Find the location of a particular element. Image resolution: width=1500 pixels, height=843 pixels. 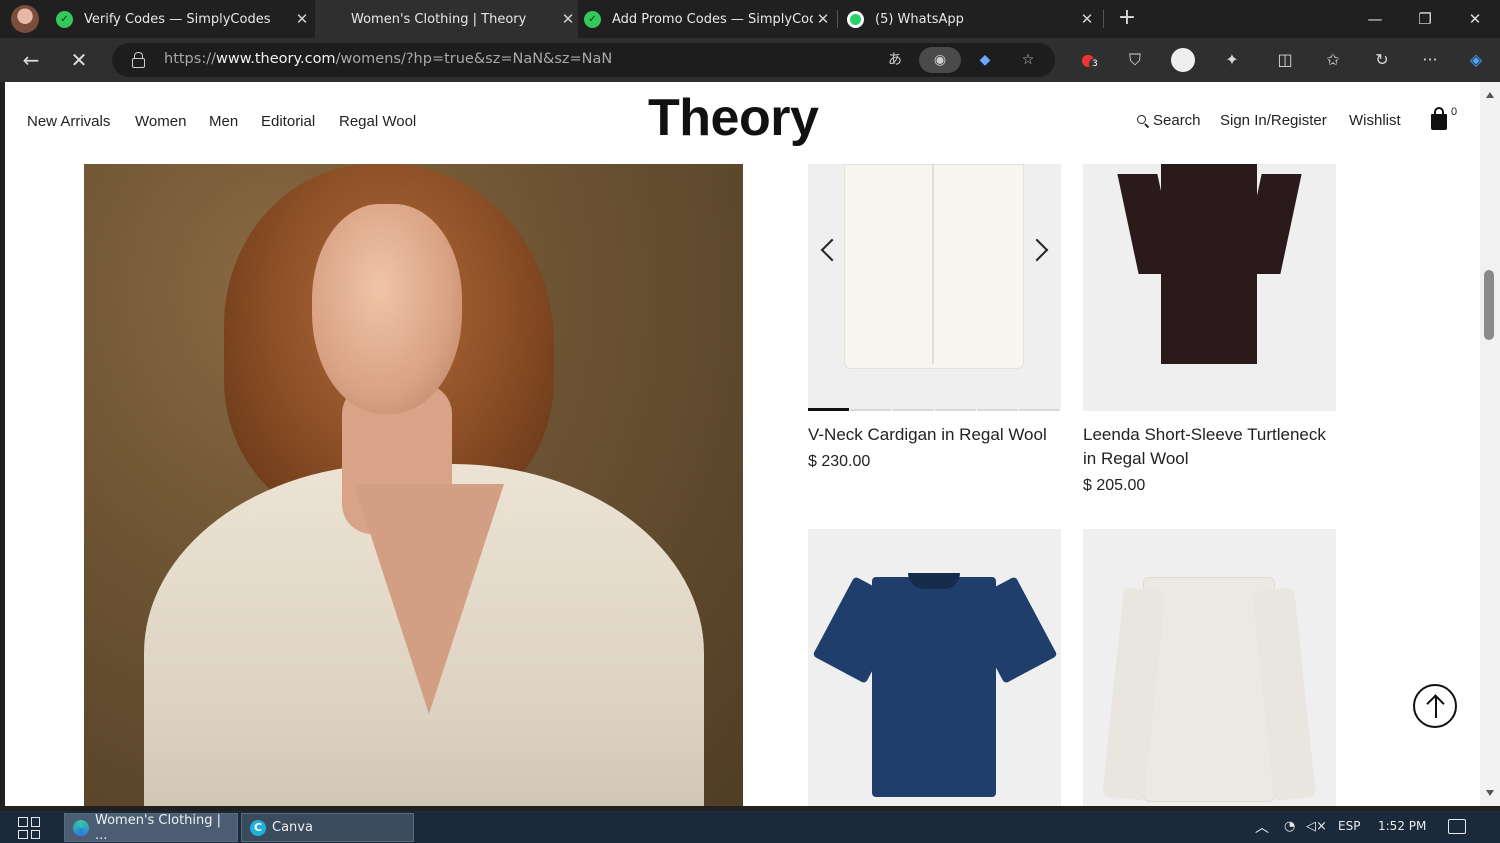

copilot-icon: ◈ is located at coordinates (1476, 60).